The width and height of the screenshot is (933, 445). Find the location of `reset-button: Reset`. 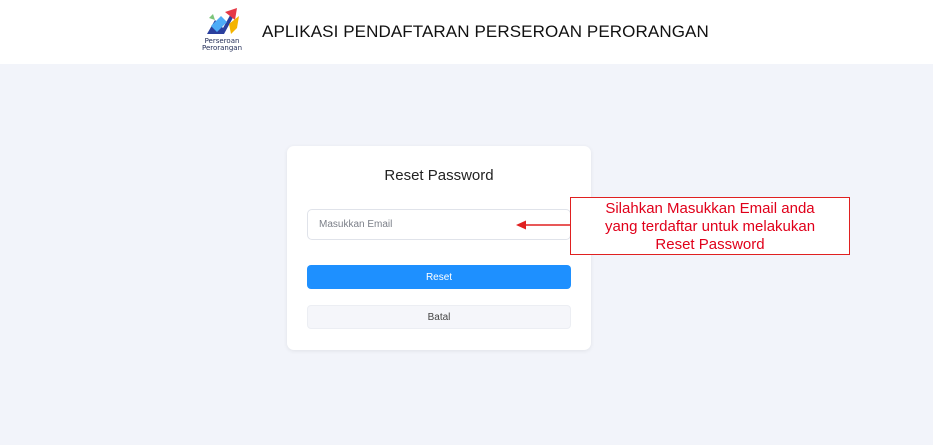

reset-button: Reset is located at coordinates (439, 277).